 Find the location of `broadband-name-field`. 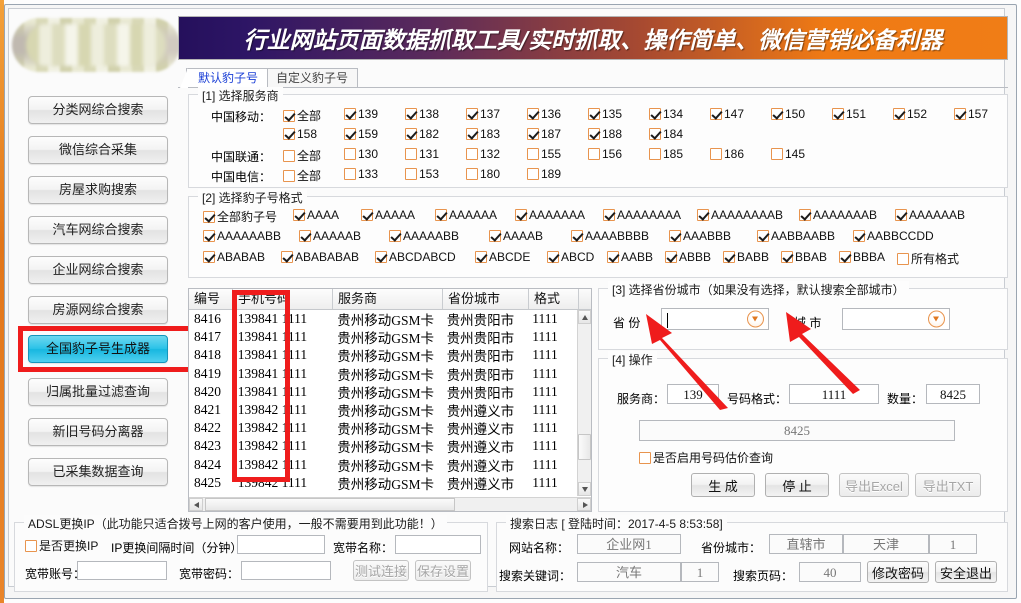

broadband-name-field is located at coordinates (438, 544).